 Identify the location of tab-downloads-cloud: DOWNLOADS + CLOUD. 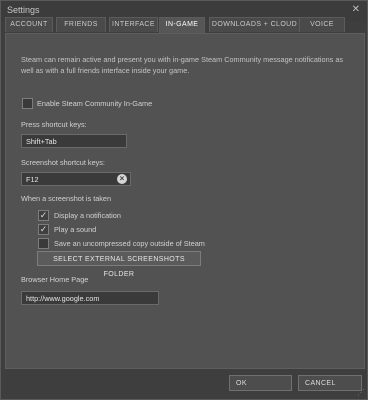
(254, 24).